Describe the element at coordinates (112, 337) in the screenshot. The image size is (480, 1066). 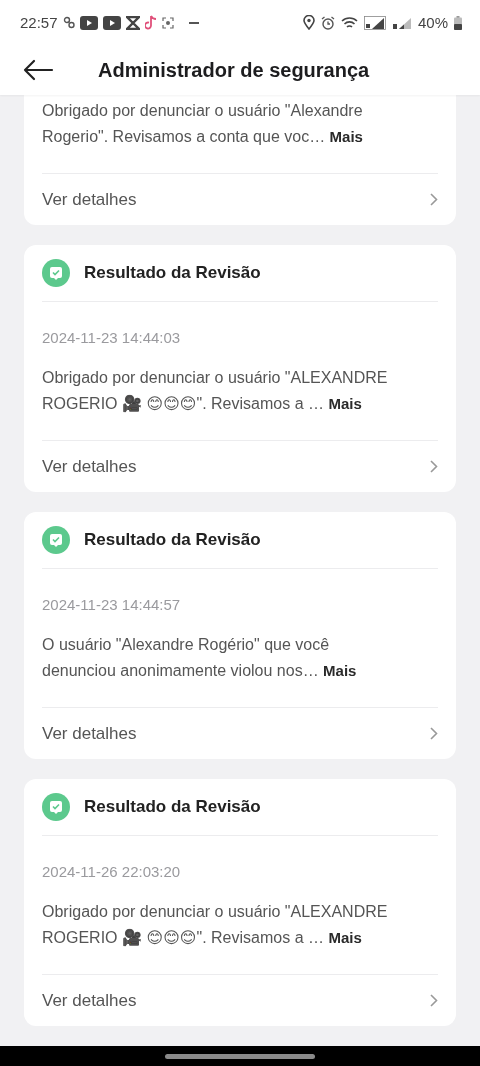
I see `review-date: 2024-11-23 14:44:03` at that location.